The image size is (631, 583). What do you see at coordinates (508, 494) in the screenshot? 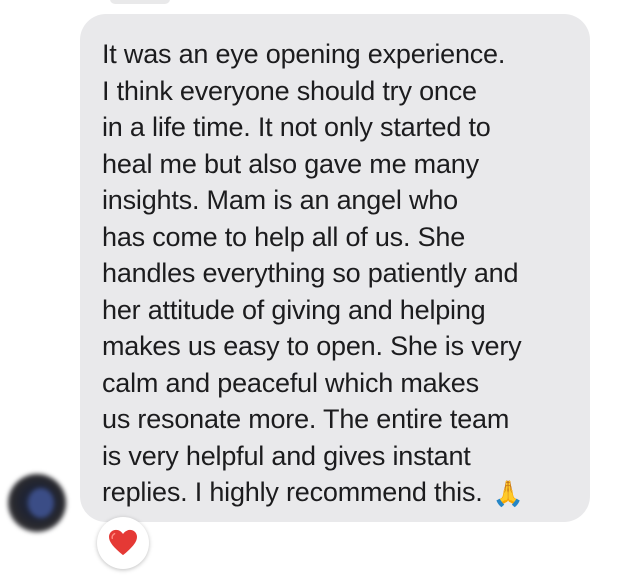
I see `folded-hands-icon: 🙏` at bounding box center [508, 494].